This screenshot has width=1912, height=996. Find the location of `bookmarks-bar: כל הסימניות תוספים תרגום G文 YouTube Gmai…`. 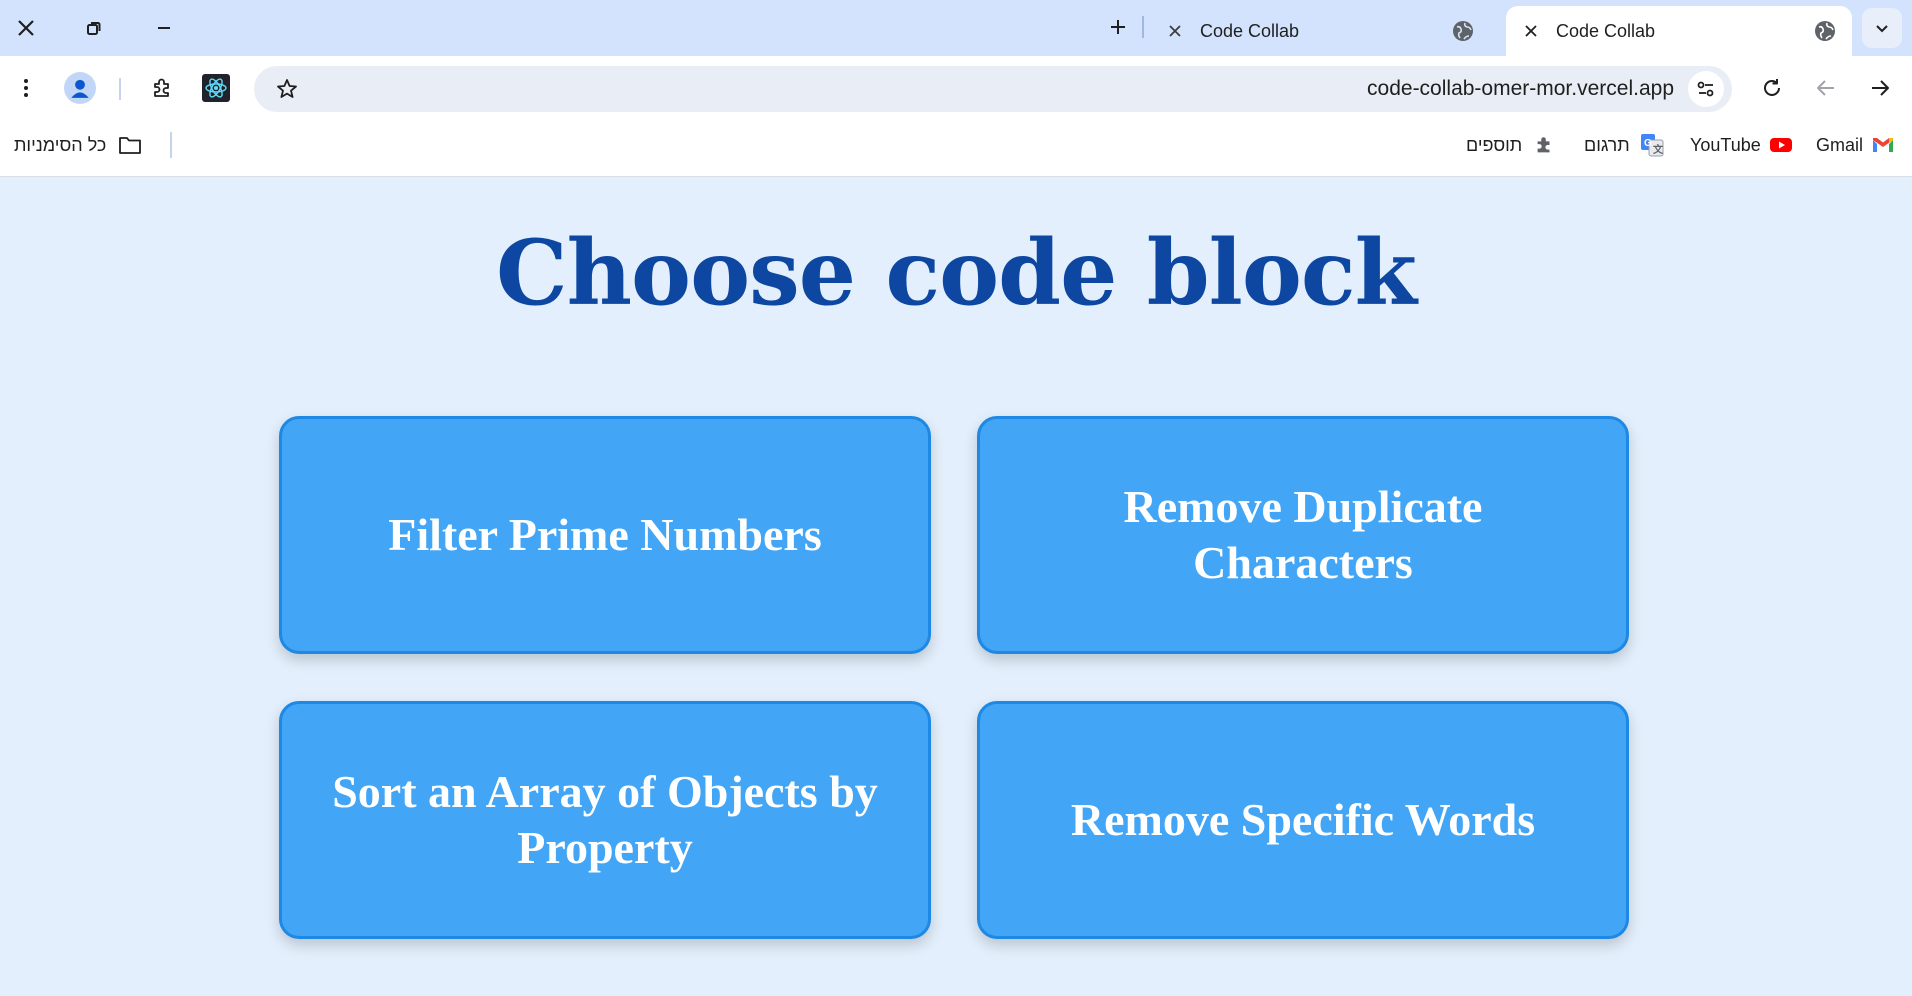

bookmarks-bar: כל הסימניות תוספים תרגום G文 YouTube Gmai… is located at coordinates (956, 148).